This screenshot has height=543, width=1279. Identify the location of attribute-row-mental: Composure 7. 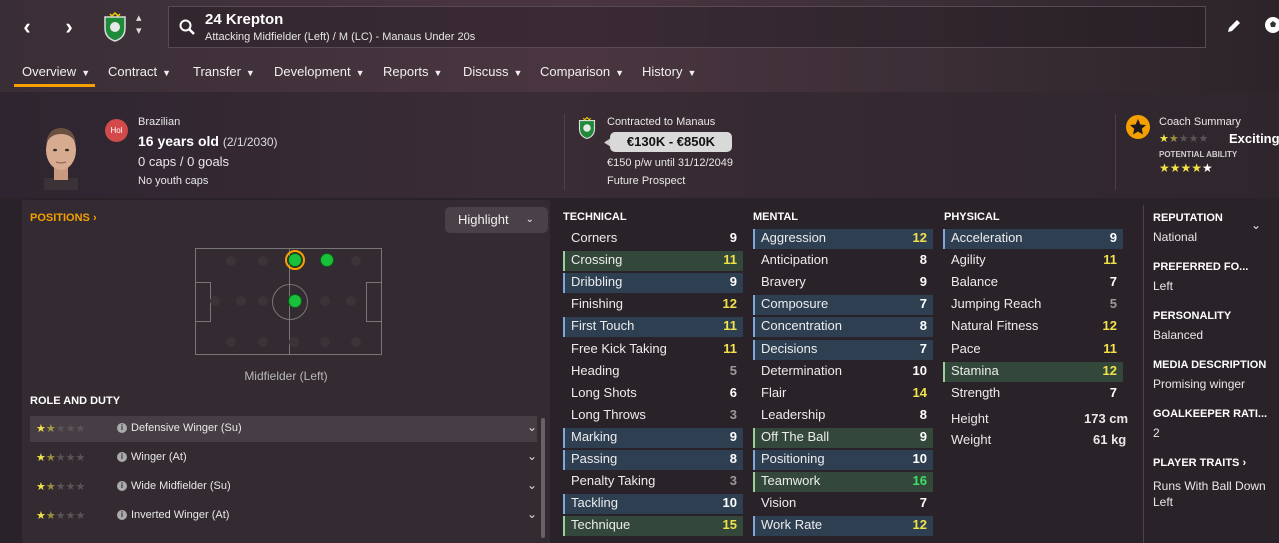
(843, 305).